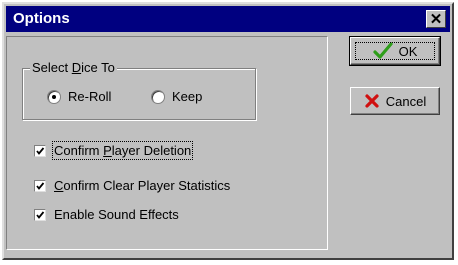 The width and height of the screenshot is (458, 265). What do you see at coordinates (116, 214) in the screenshot?
I see `enable-sound-effects-label: Enable Sound Effects` at bounding box center [116, 214].